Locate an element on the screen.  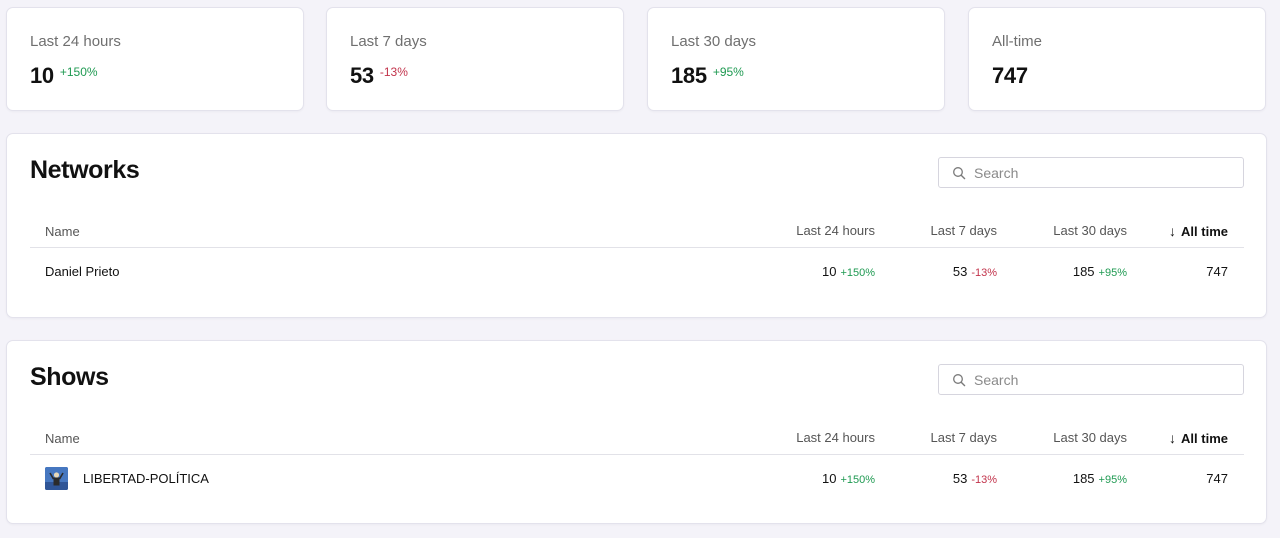
stat-label: All-time is located at coordinates (1017, 41).